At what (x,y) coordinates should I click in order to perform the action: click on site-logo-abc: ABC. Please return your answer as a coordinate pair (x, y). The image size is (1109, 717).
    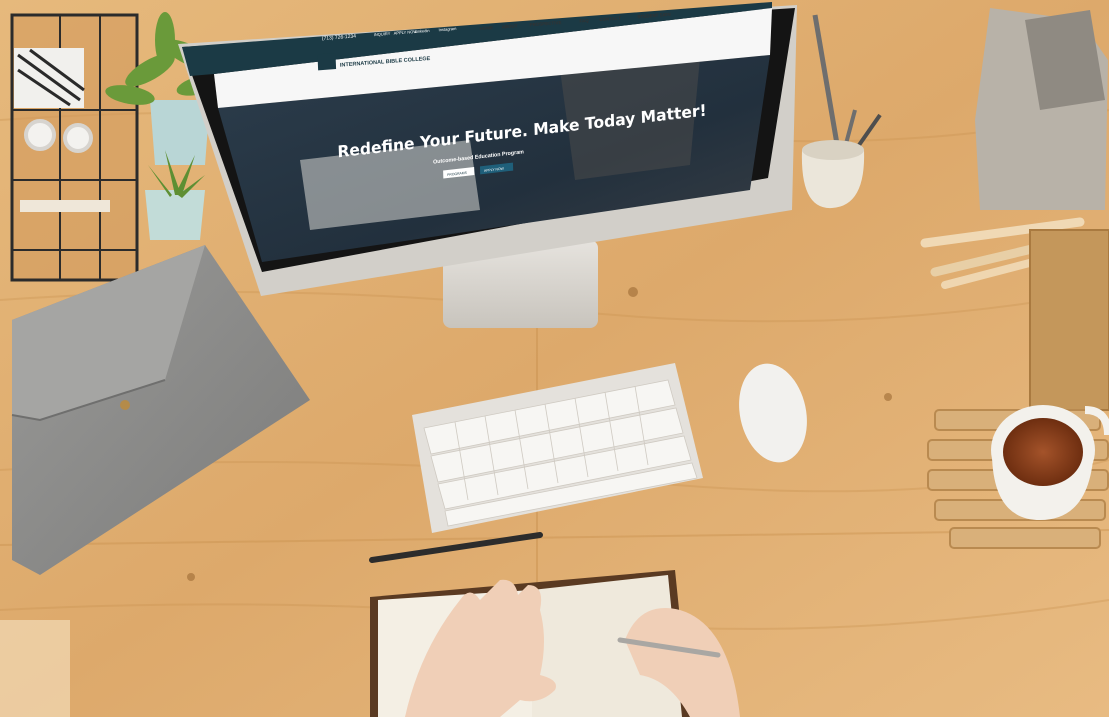
    Looking at the image, I should click on (345, 57).